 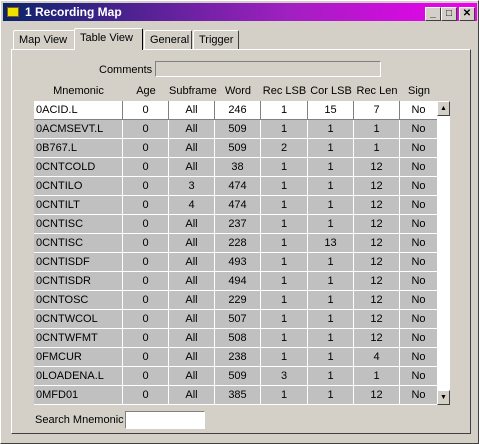 I want to click on tab-general: General, so click(x=168, y=39).